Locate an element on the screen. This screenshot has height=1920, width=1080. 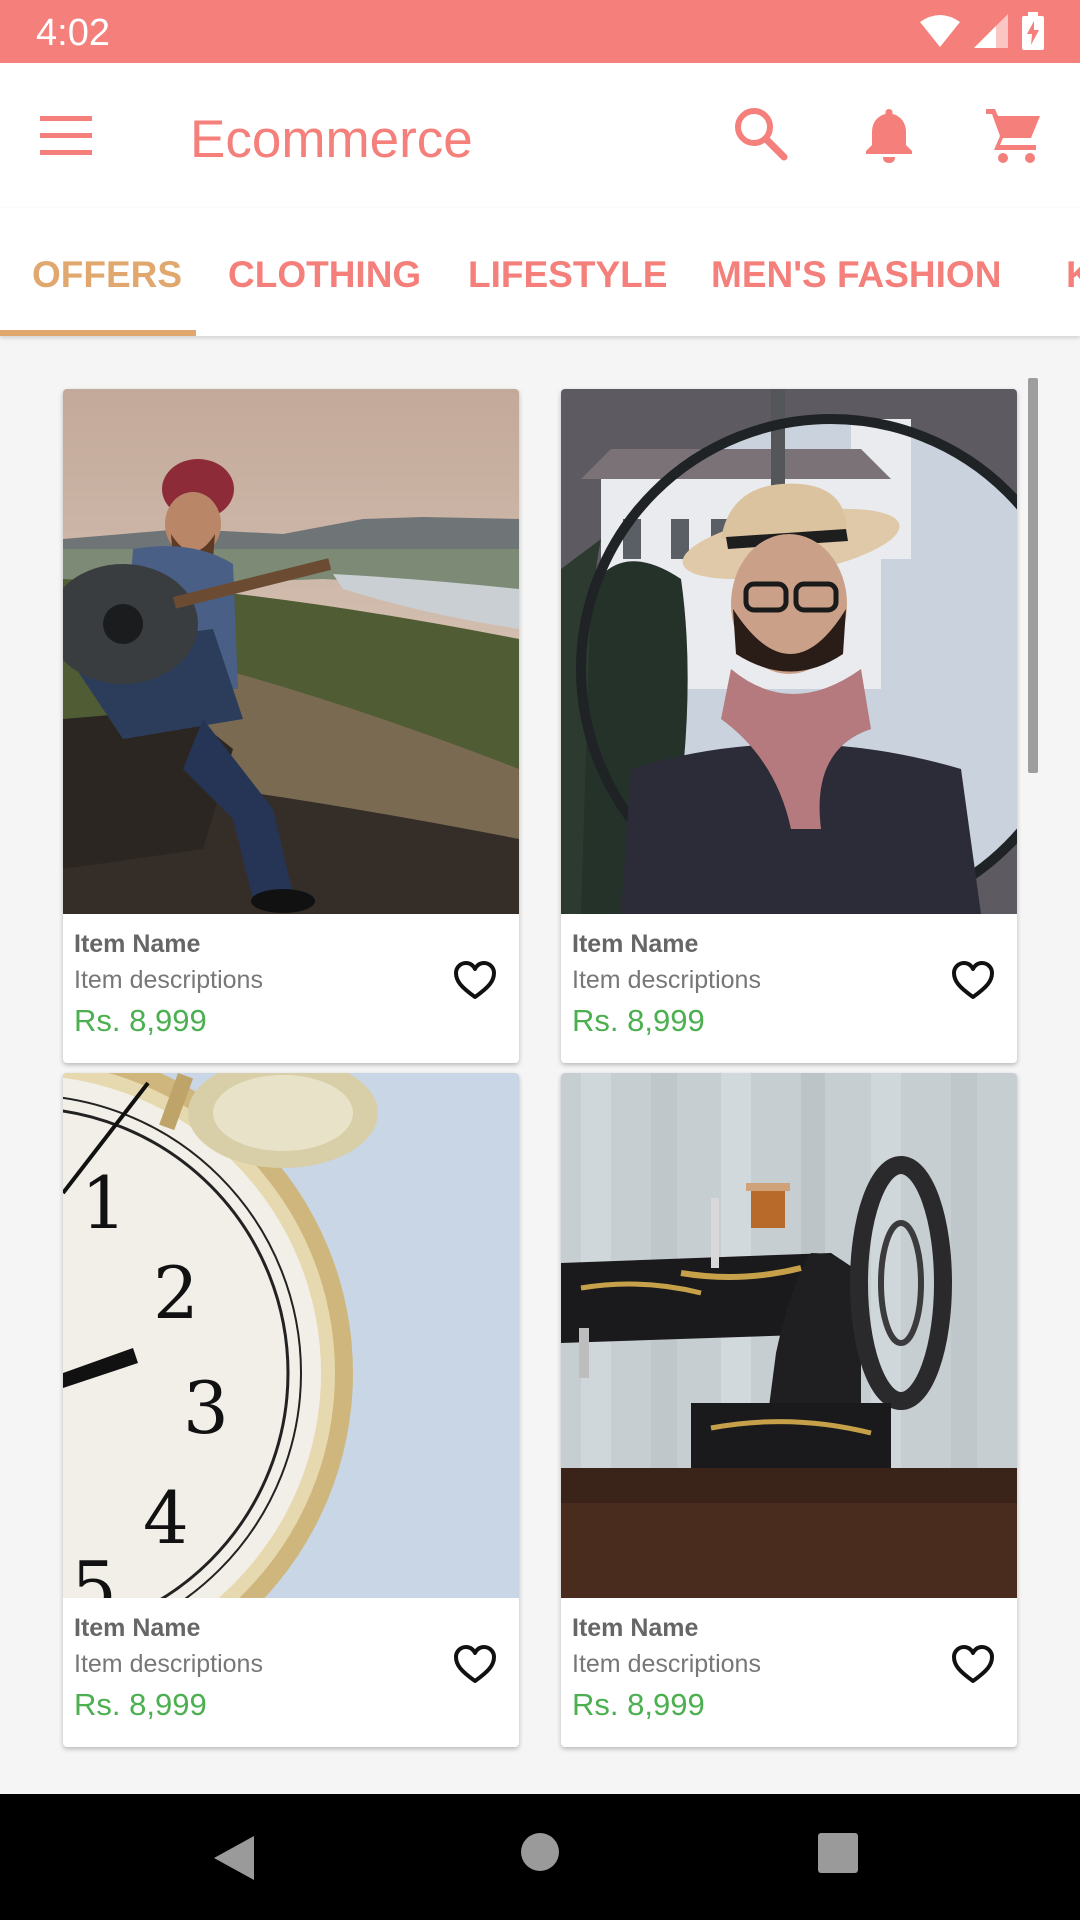
bell-icon is located at coordinates (889, 136).